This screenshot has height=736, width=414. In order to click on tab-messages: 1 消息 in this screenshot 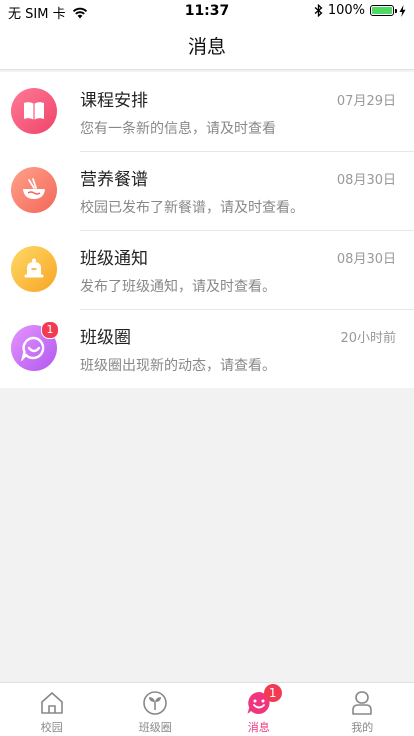, I will do `click(259, 709)`.